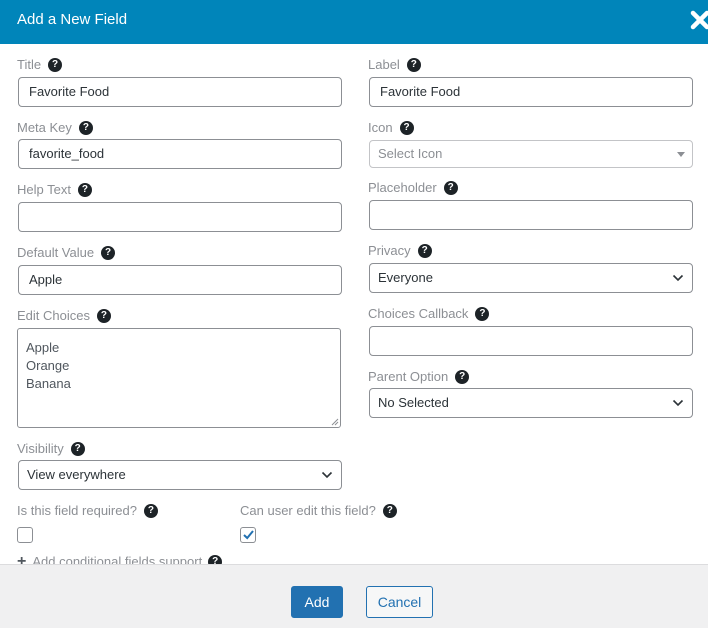  What do you see at coordinates (394, 64) in the screenshot?
I see `label-label: Label ?` at bounding box center [394, 64].